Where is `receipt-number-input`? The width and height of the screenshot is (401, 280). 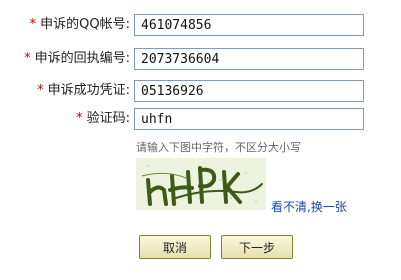
receipt-number-input is located at coordinates (249, 59).